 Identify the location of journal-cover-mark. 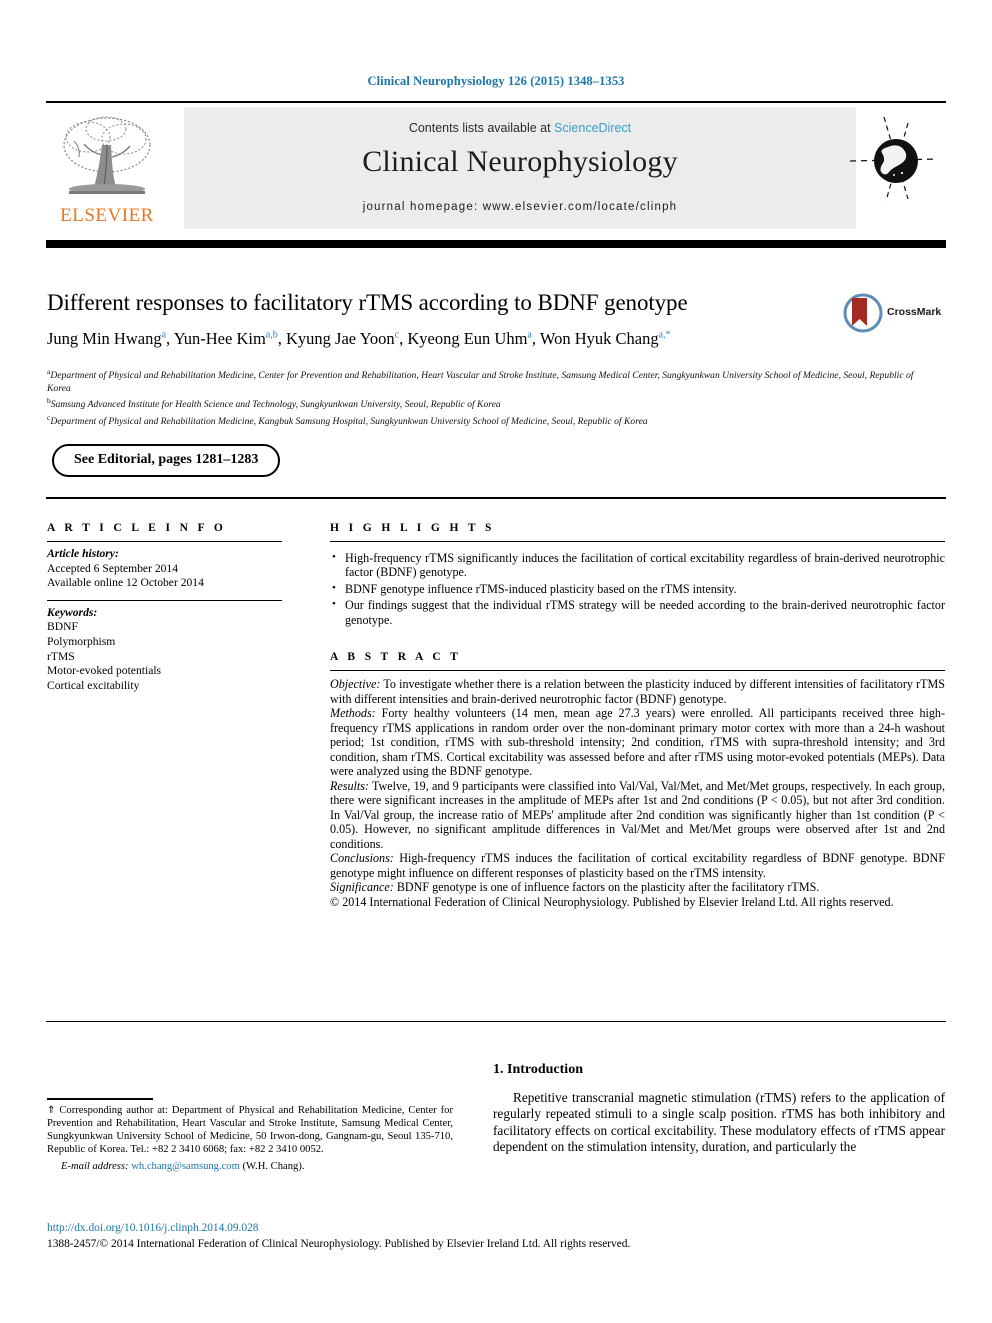
(896, 168).